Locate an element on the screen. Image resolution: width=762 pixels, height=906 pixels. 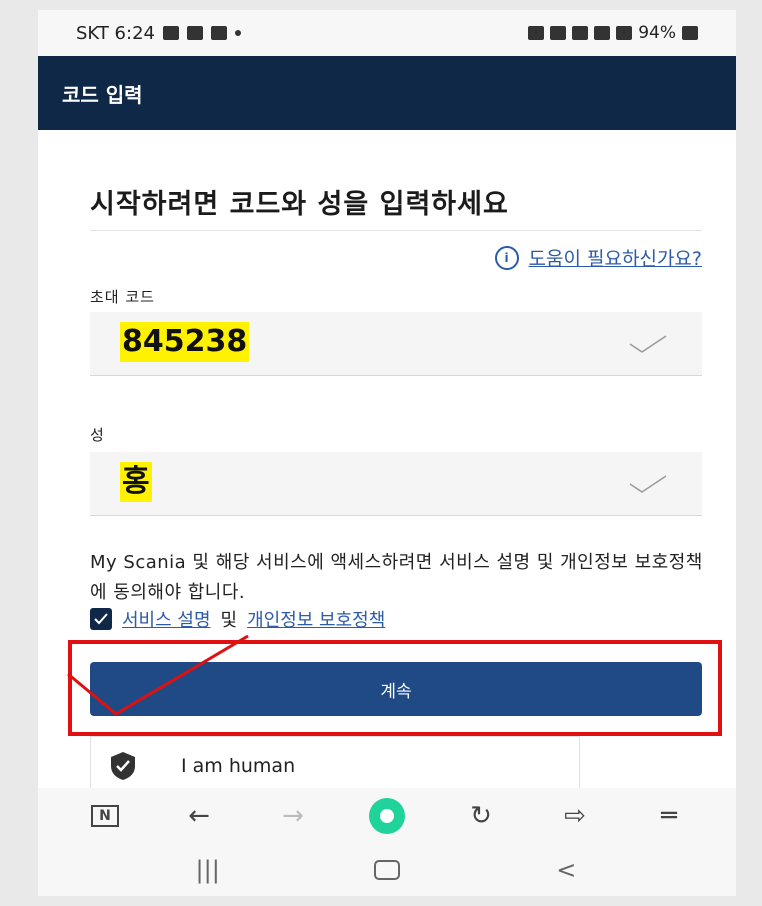
invite-code-value: 845238 is located at coordinates (185, 342).